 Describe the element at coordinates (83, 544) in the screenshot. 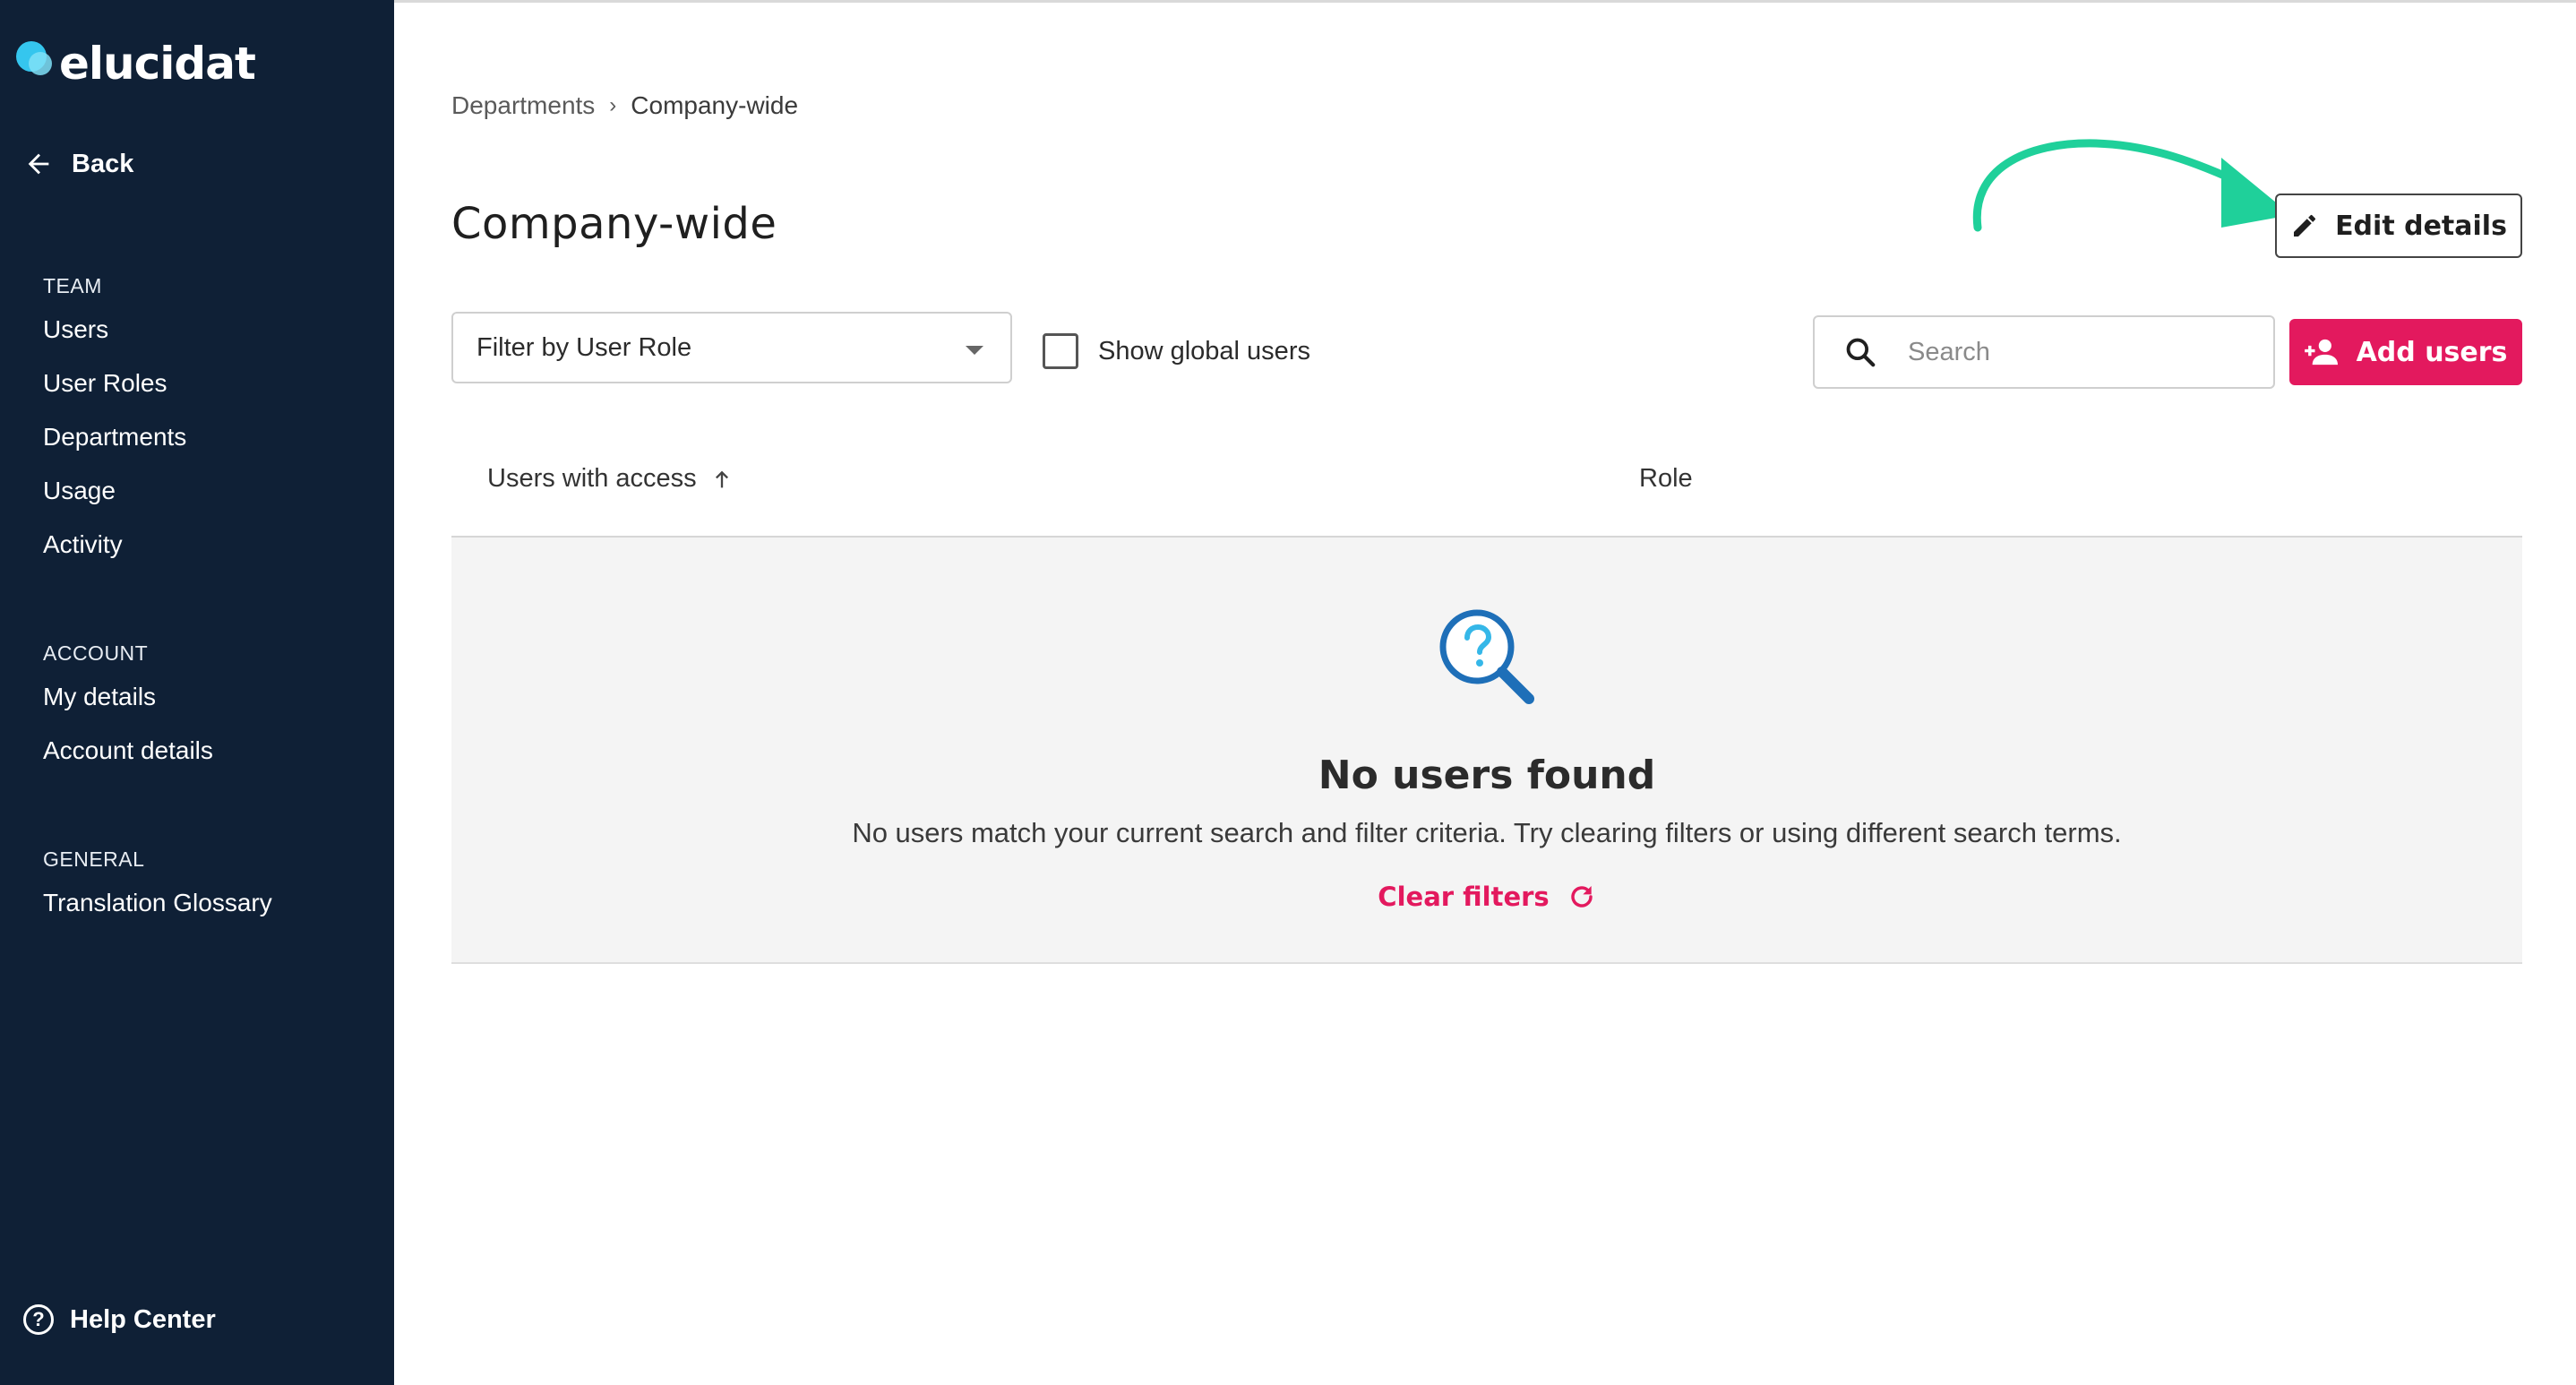

I see `sidebar-item-activity: Activity` at that location.